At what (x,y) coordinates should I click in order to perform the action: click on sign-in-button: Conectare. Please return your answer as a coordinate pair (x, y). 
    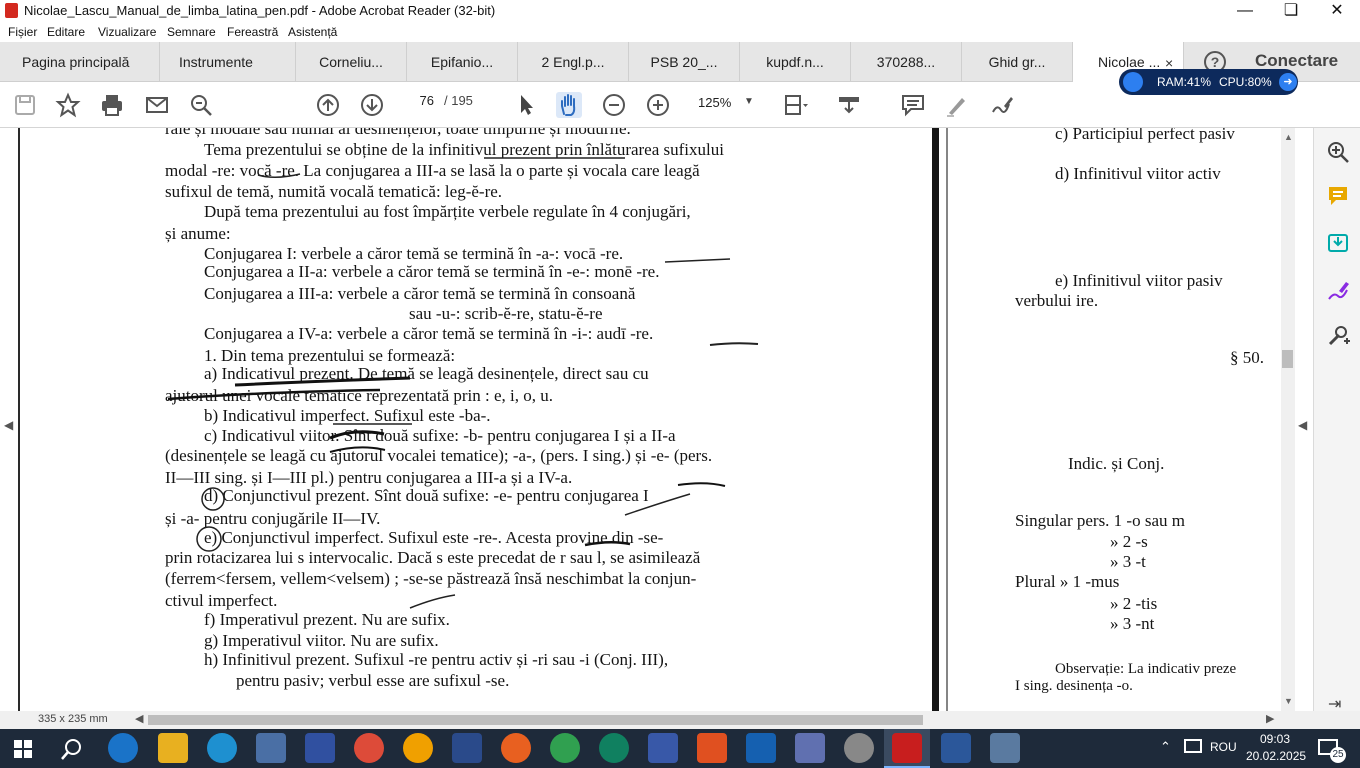
    Looking at the image, I should click on (1296, 61).